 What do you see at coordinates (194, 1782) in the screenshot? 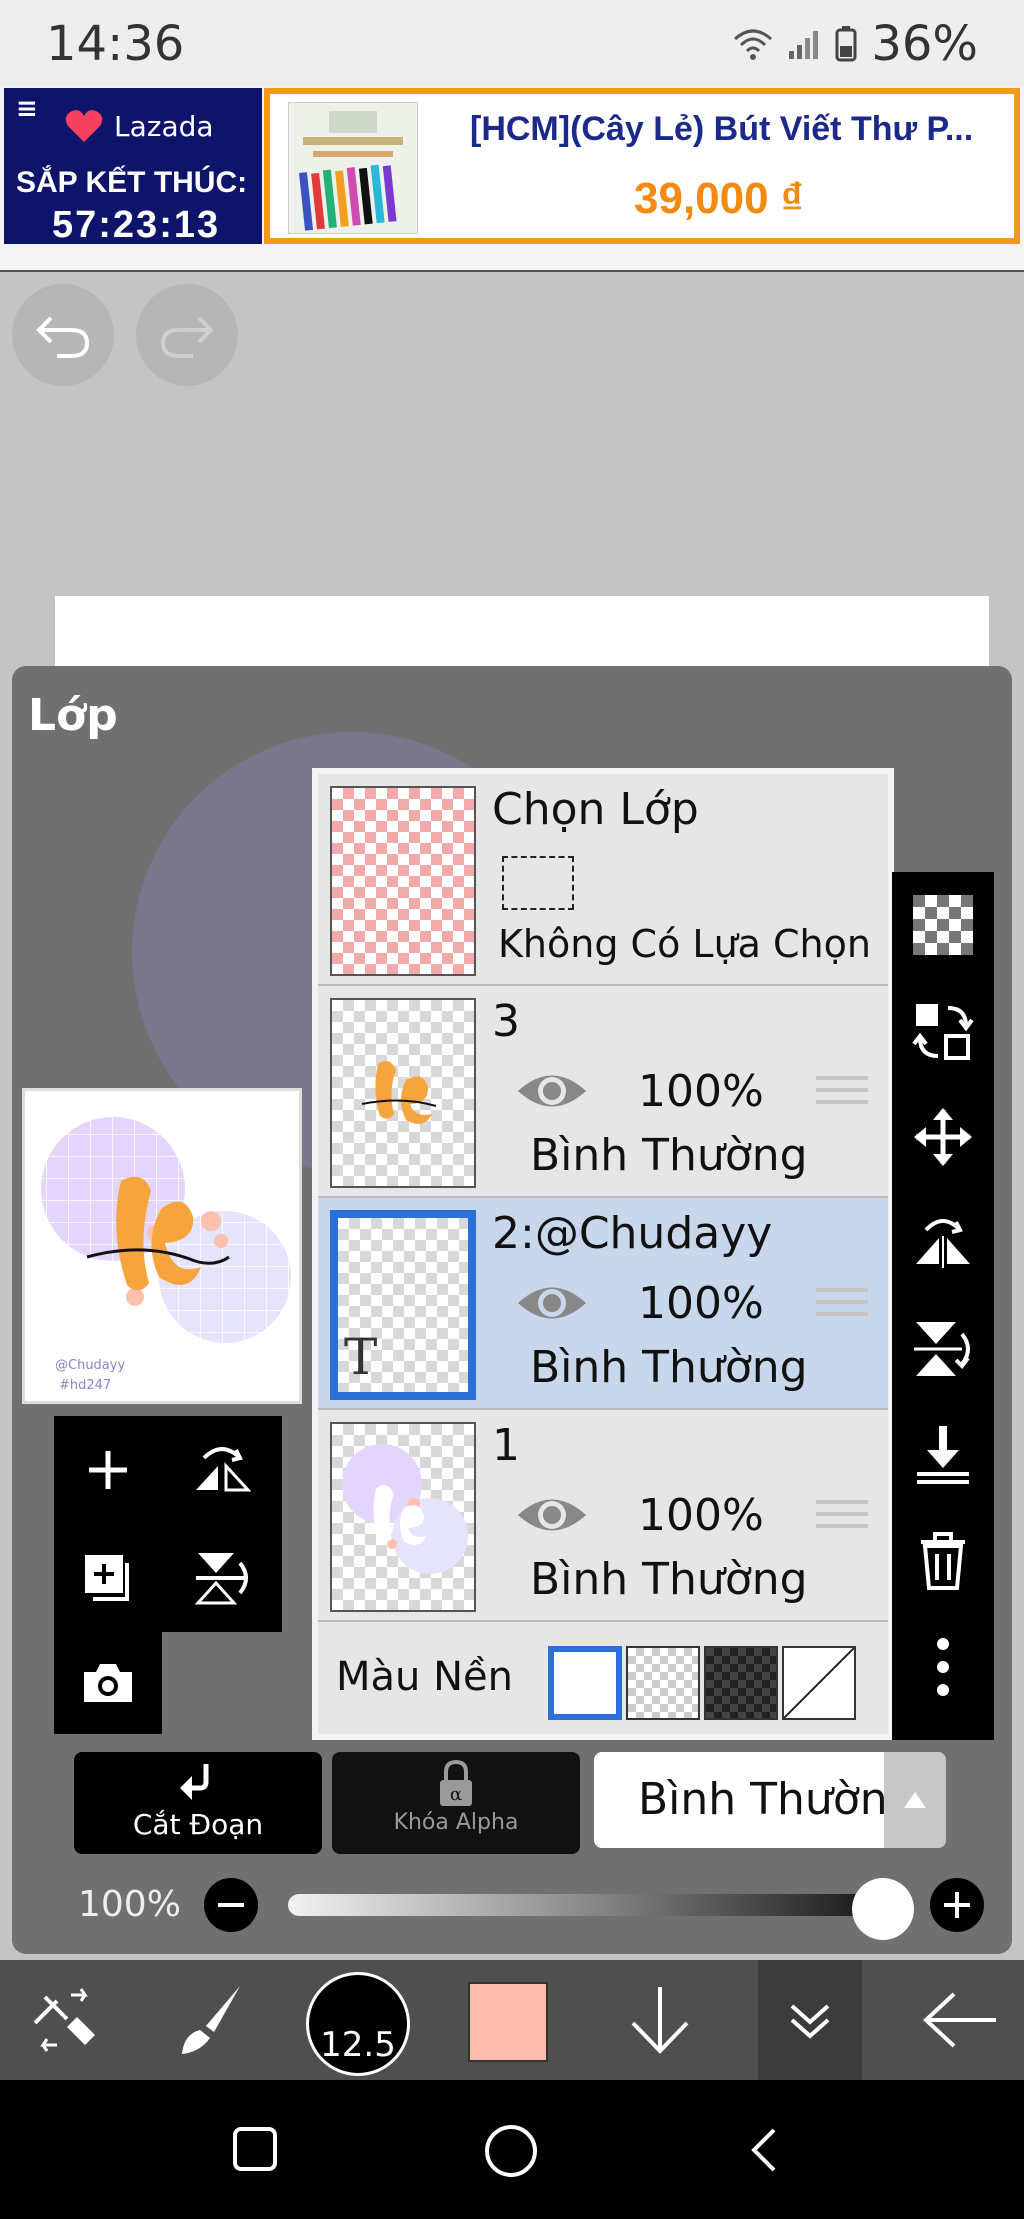
I see `clip-arrow-icon` at bounding box center [194, 1782].